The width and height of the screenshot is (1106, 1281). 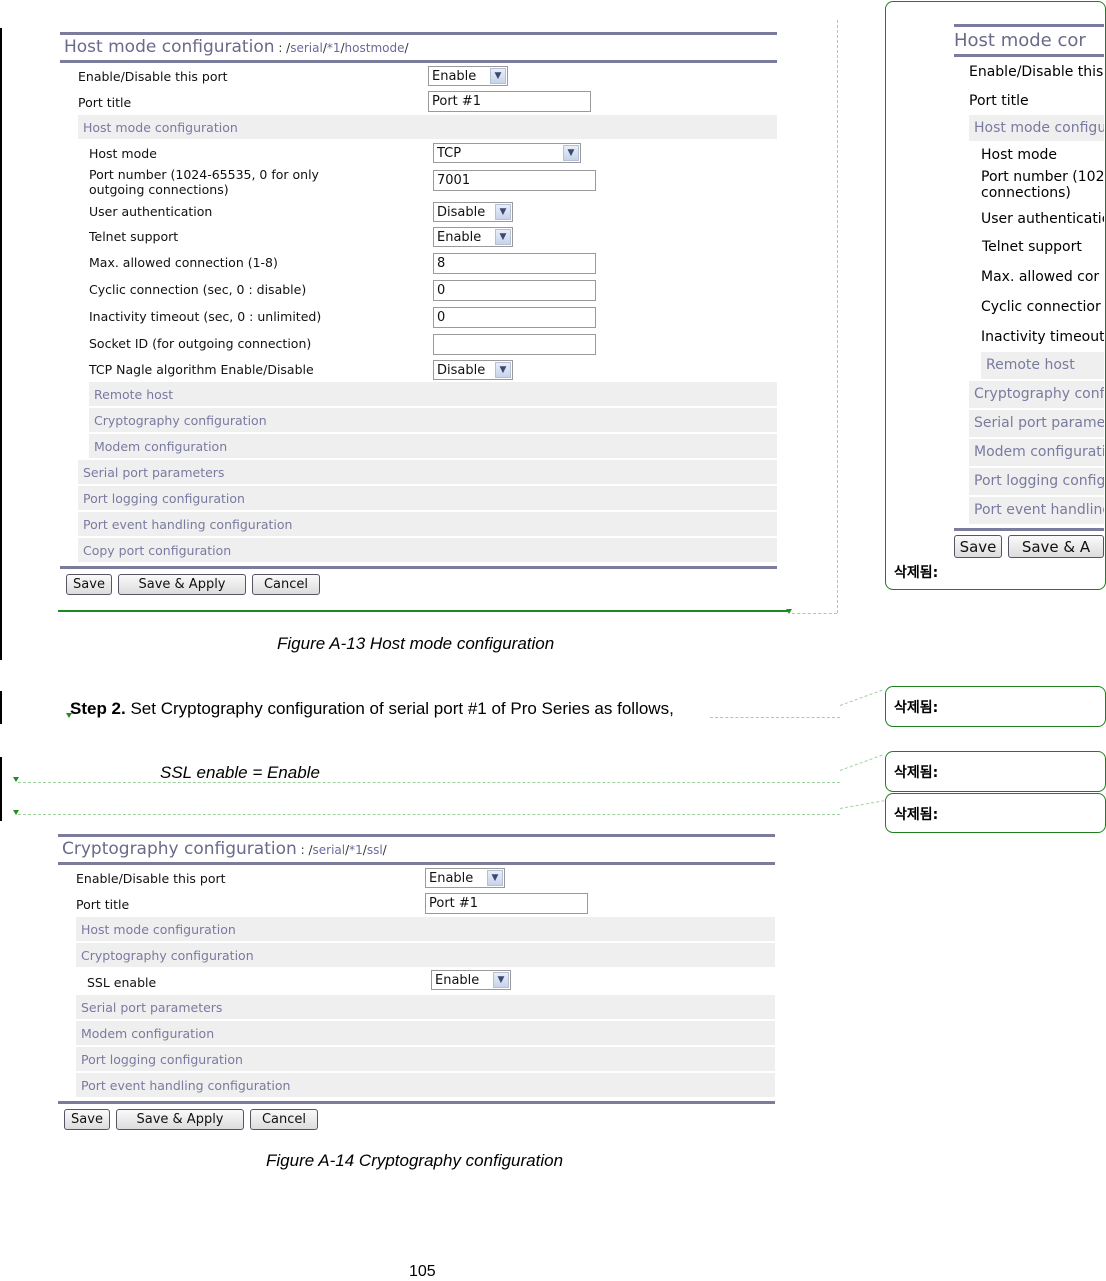 What do you see at coordinates (916, 815) in the screenshot?
I see `deleted-label: 삭제됨:` at bounding box center [916, 815].